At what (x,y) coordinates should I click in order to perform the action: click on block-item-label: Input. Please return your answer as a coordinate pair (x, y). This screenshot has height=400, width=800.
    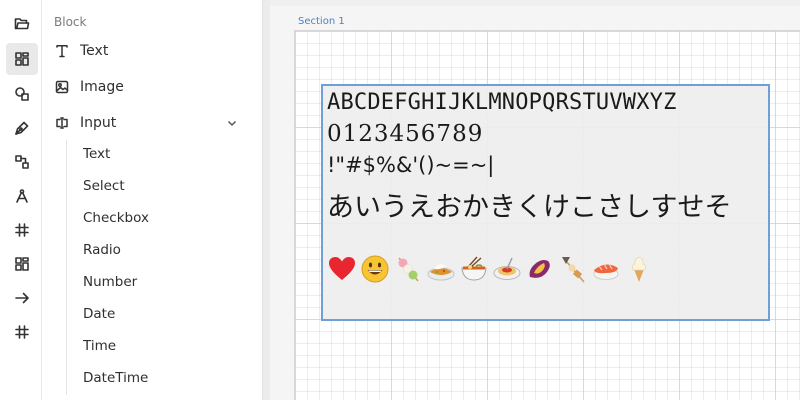
    Looking at the image, I should click on (98, 123).